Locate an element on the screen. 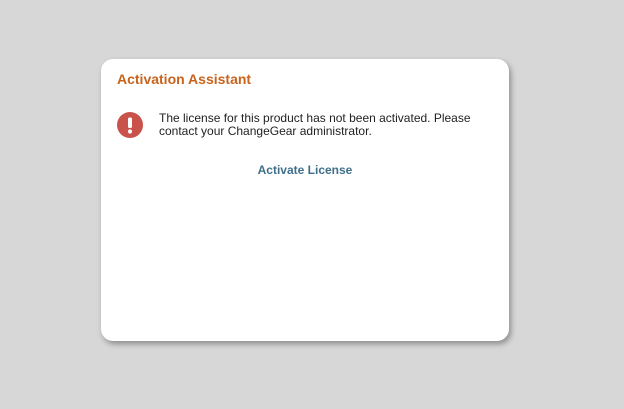 This screenshot has height=409, width=624. activate-license-link: Activate License is located at coordinates (305, 170).